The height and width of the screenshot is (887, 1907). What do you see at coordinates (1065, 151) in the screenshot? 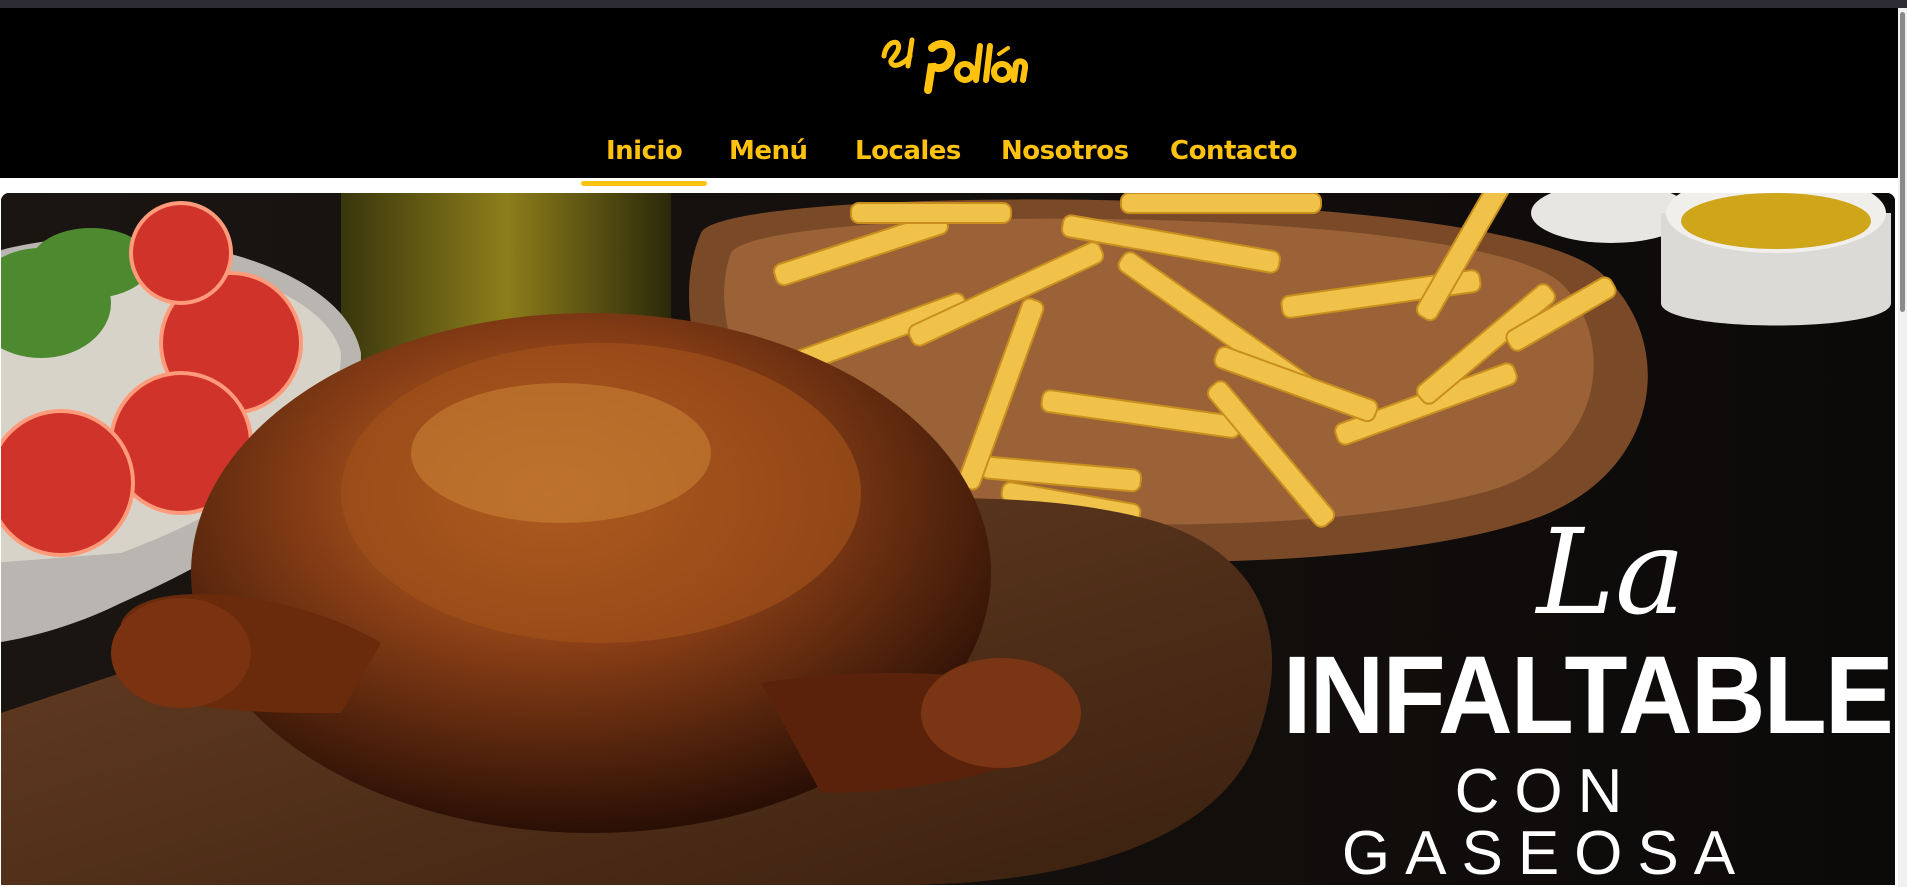
I see `nav-item-nosotros: Nosotros` at bounding box center [1065, 151].